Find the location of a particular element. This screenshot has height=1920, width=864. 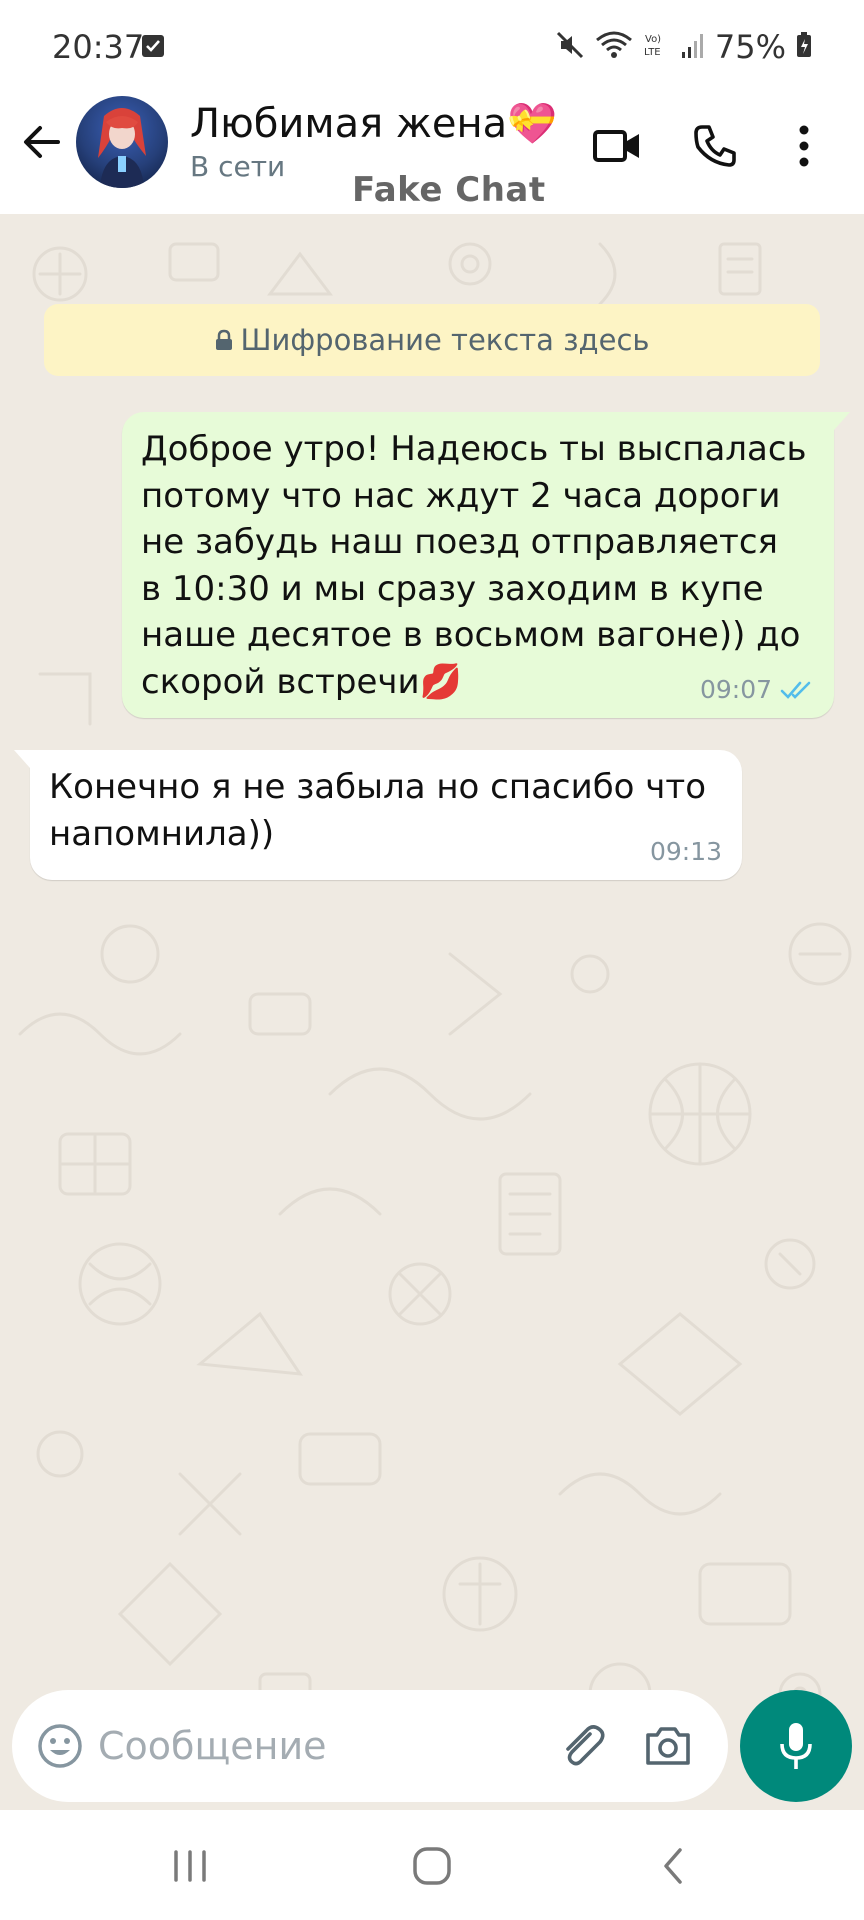

status-bar: 20:37 Vo) LTE 75% is located at coordinates (432, 46).